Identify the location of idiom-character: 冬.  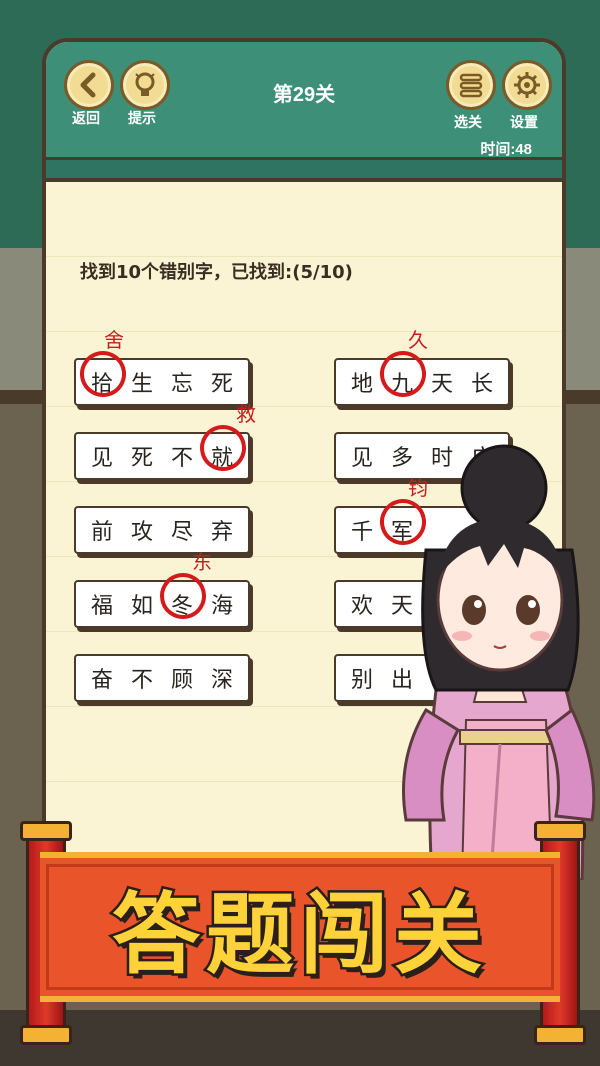
(183, 596).